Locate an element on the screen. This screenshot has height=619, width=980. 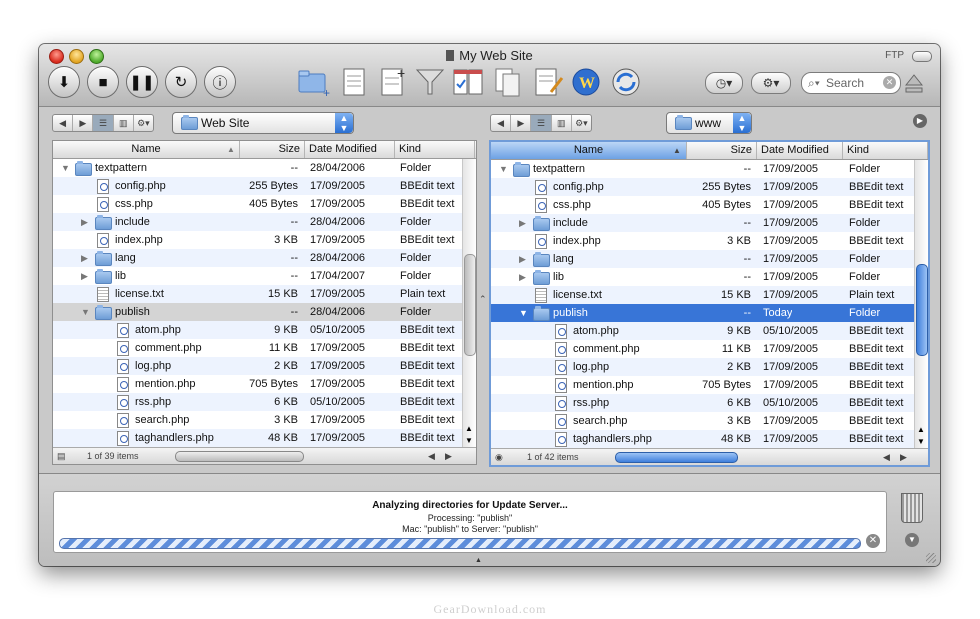
edit-file-icon is located at coordinates (548, 82).